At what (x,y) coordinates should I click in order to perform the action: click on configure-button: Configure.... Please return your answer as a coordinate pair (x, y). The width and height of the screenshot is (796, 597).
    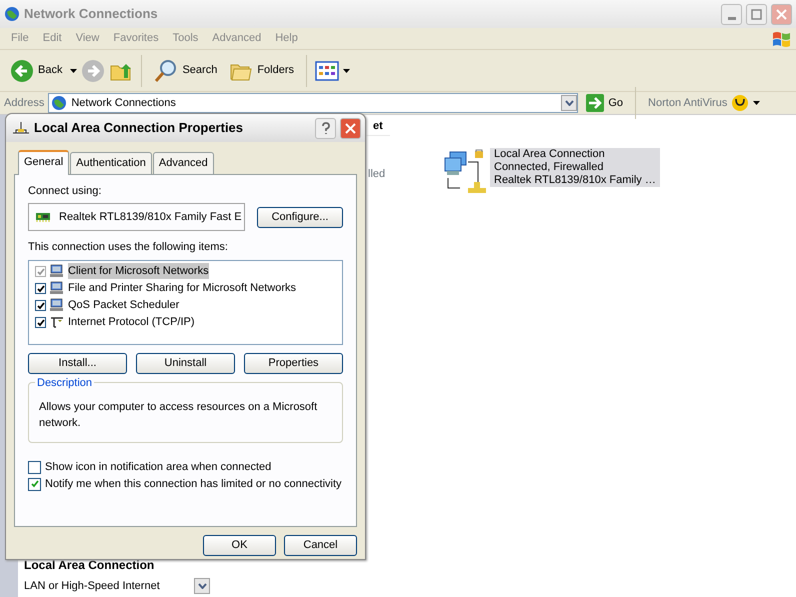
    Looking at the image, I should click on (300, 217).